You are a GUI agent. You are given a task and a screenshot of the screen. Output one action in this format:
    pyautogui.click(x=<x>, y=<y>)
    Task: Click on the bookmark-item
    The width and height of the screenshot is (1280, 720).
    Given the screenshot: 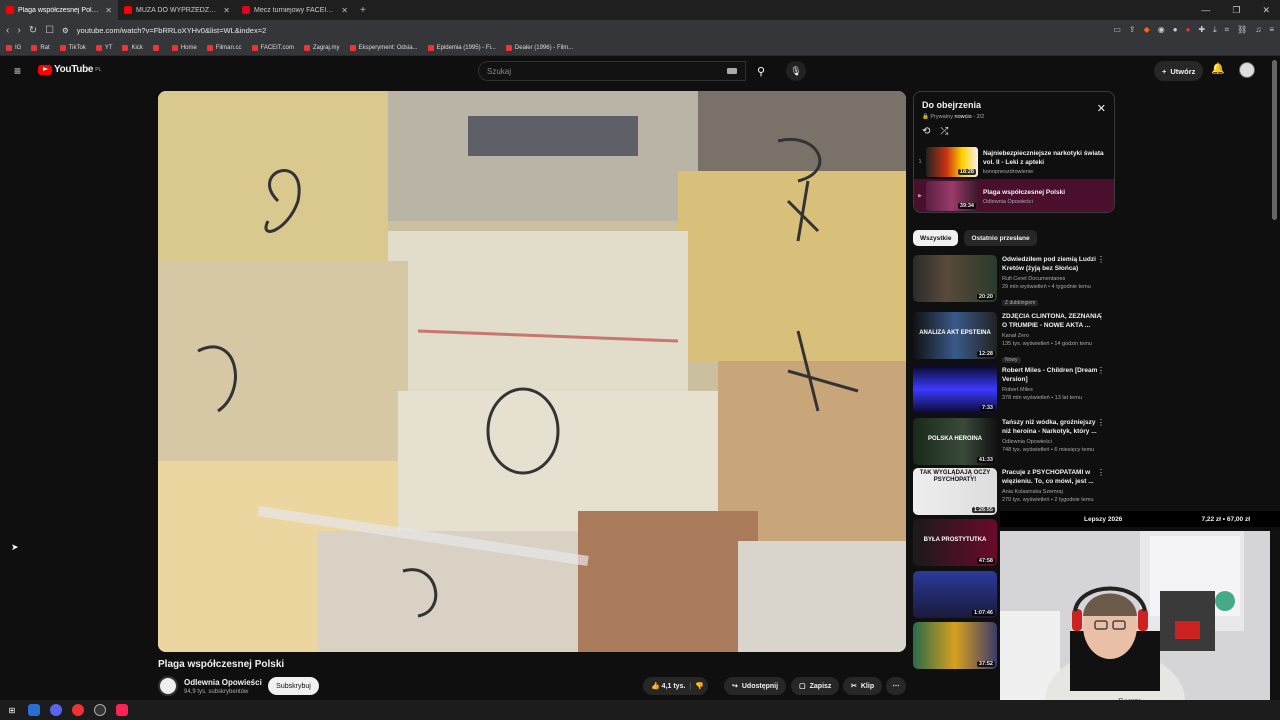 What is the action you would take?
    pyautogui.click(x=157, y=47)
    